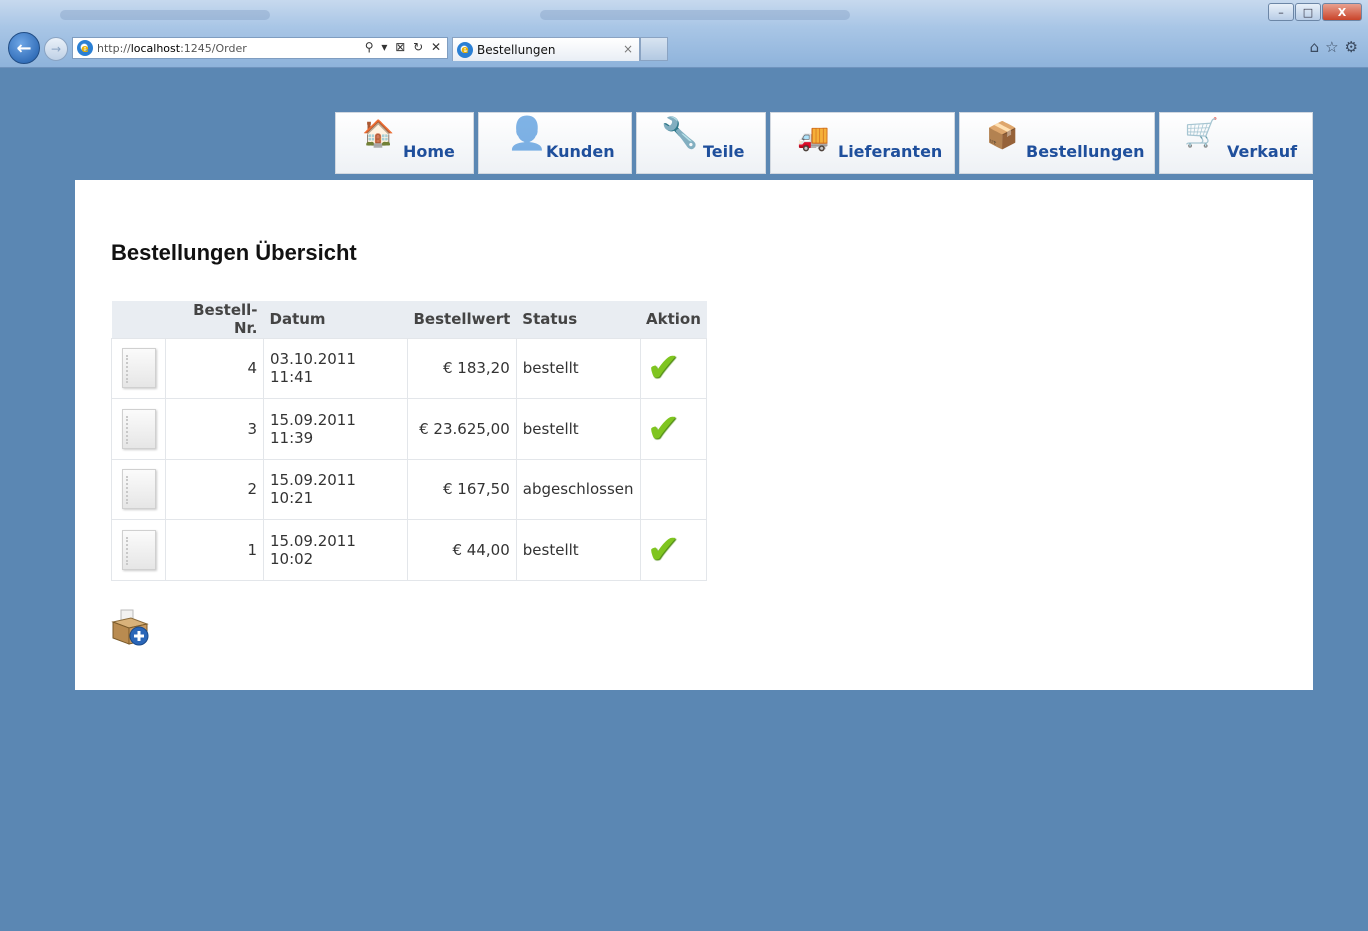 The height and width of the screenshot is (931, 1368). What do you see at coordinates (335, 429) in the screenshot?
I see `cell-datum: 15.09.2011 11:39` at bounding box center [335, 429].